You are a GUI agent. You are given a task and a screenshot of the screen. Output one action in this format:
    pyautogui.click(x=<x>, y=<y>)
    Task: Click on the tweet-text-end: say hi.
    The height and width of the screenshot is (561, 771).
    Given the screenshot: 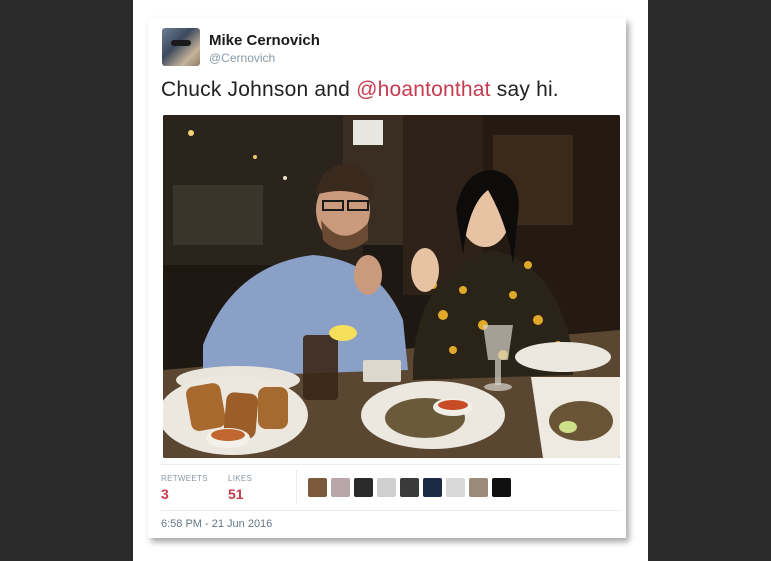 What is the action you would take?
    pyautogui.click(x=524, y=89)
    